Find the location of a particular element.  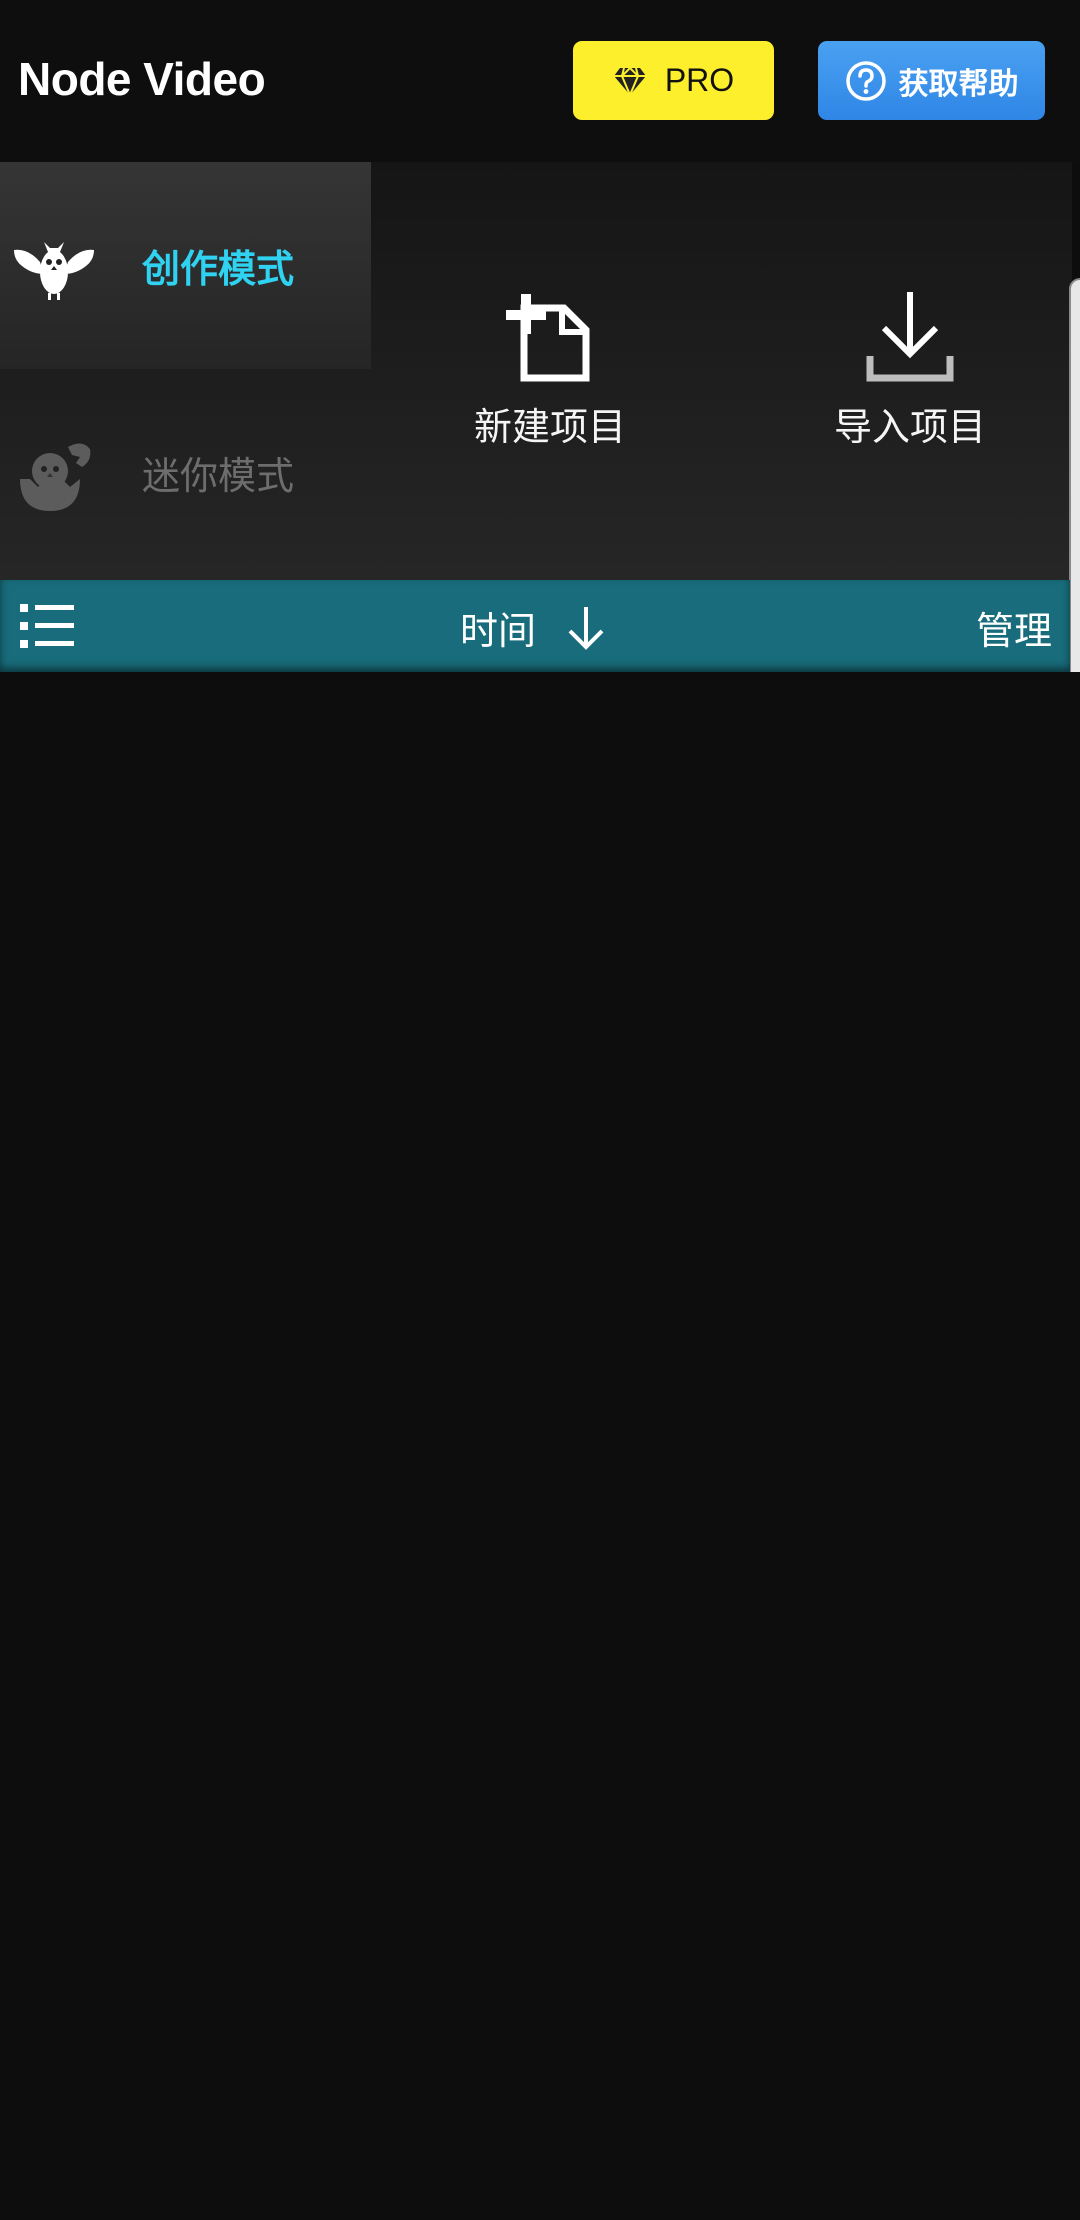

pro-button: PRO is located at coordinates (673, 80).